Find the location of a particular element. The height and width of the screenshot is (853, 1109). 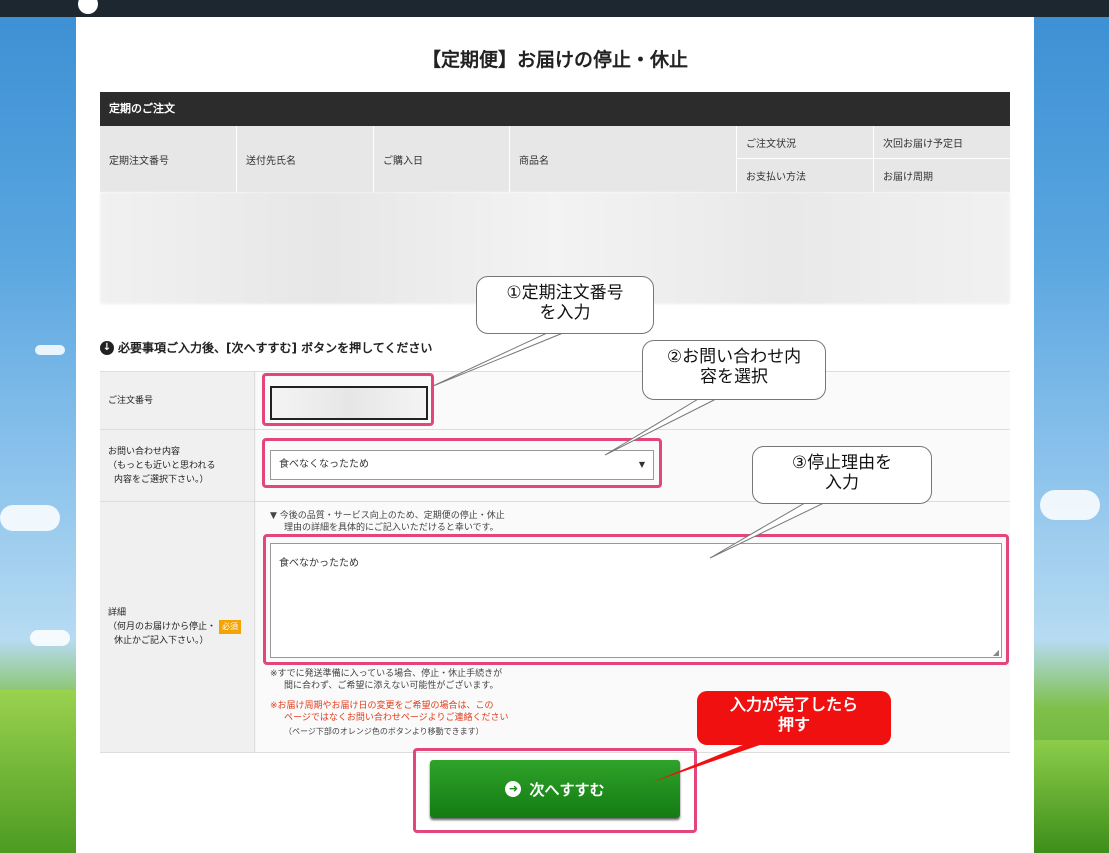

callout-3: ③停止理由を 入力 is located at coordinates (842, 475).